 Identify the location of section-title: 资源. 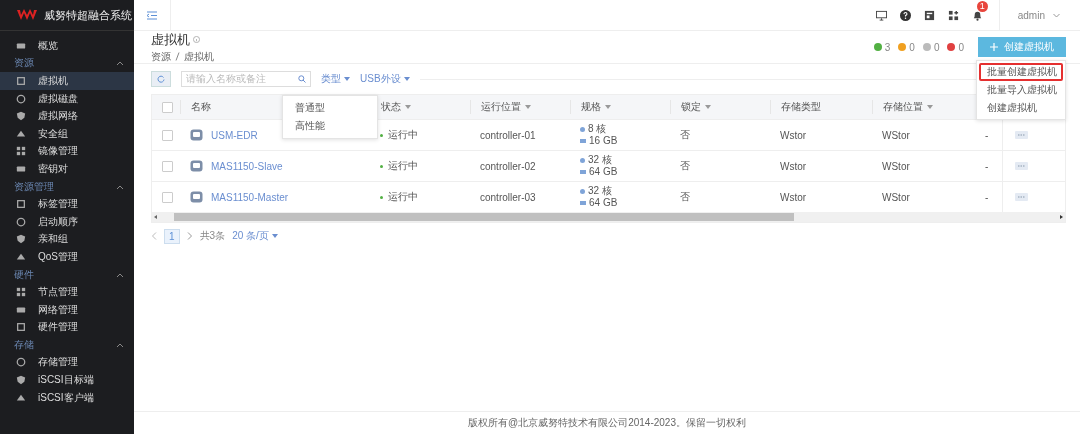
(24, 63).